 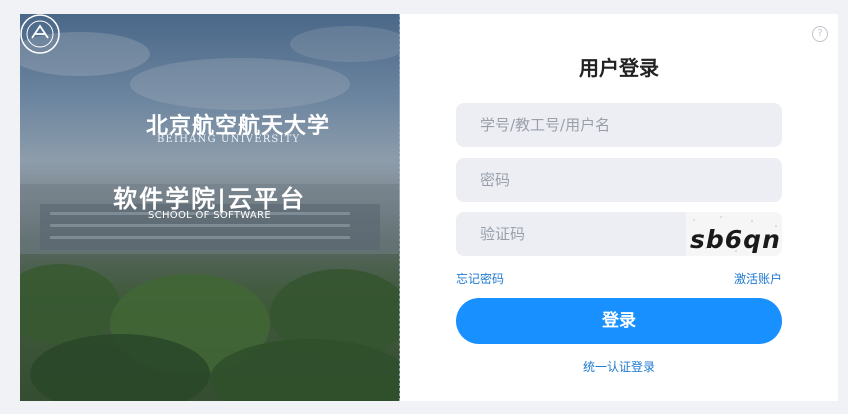 What do you see at coordinates (580, 180) in the screenshot?
I see `password-input` at bounding box center [580, 180].